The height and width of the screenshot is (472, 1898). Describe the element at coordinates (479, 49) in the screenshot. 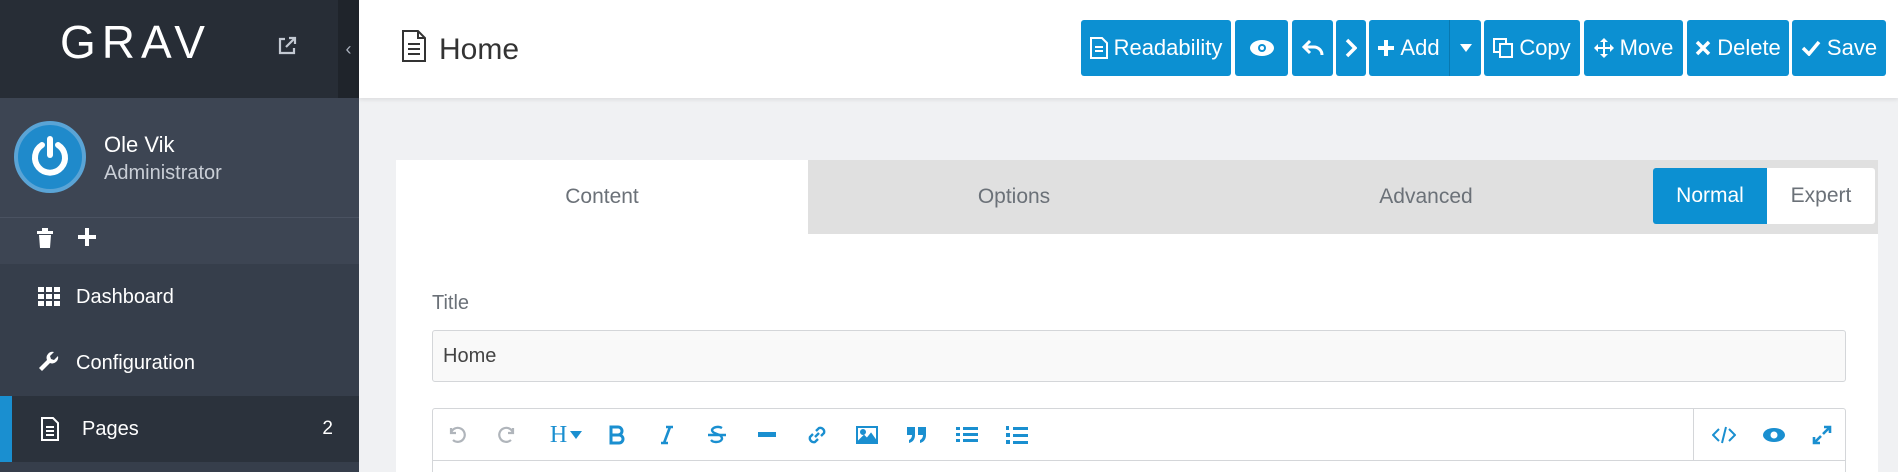

I see `page-title-text: Home` at that location.